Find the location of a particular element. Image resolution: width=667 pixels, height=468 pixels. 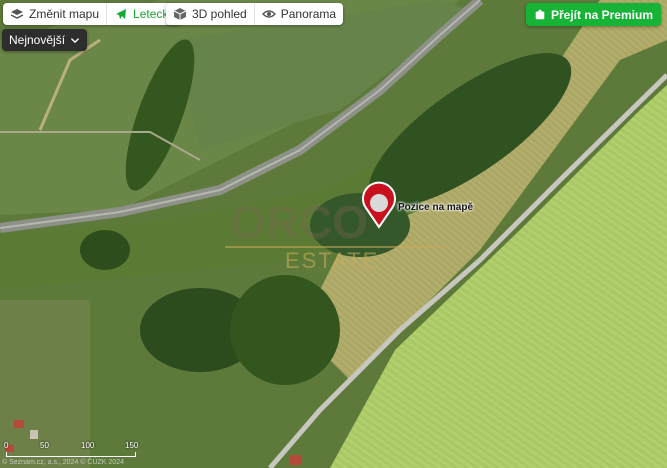

watermark-sub: ESTATE is located at coordinates (332, 260).